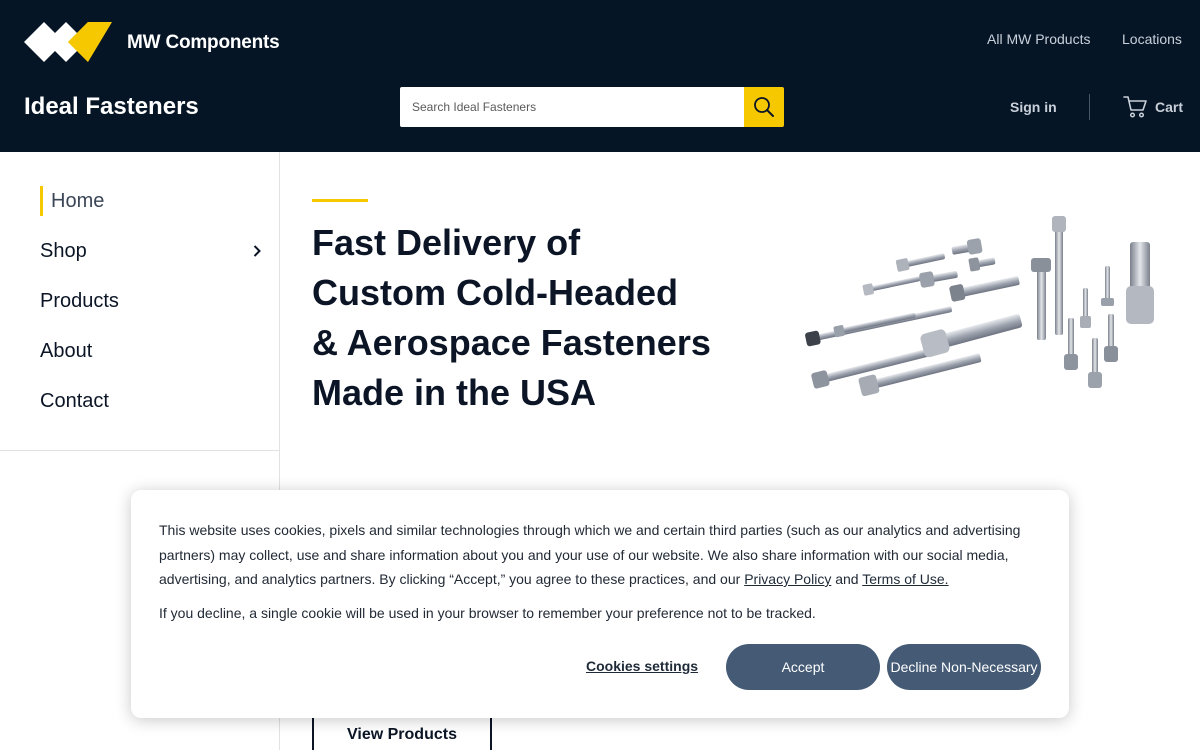 This screenshot has height=750, width=1200. I want to click on search-bar, so click(592, 107).